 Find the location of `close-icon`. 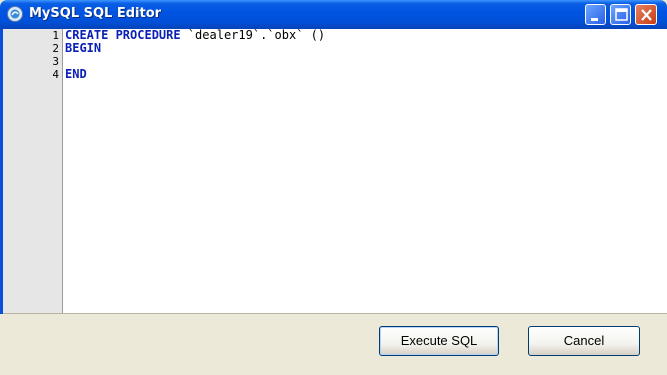

close-icon is located at coordinates (646, 15).